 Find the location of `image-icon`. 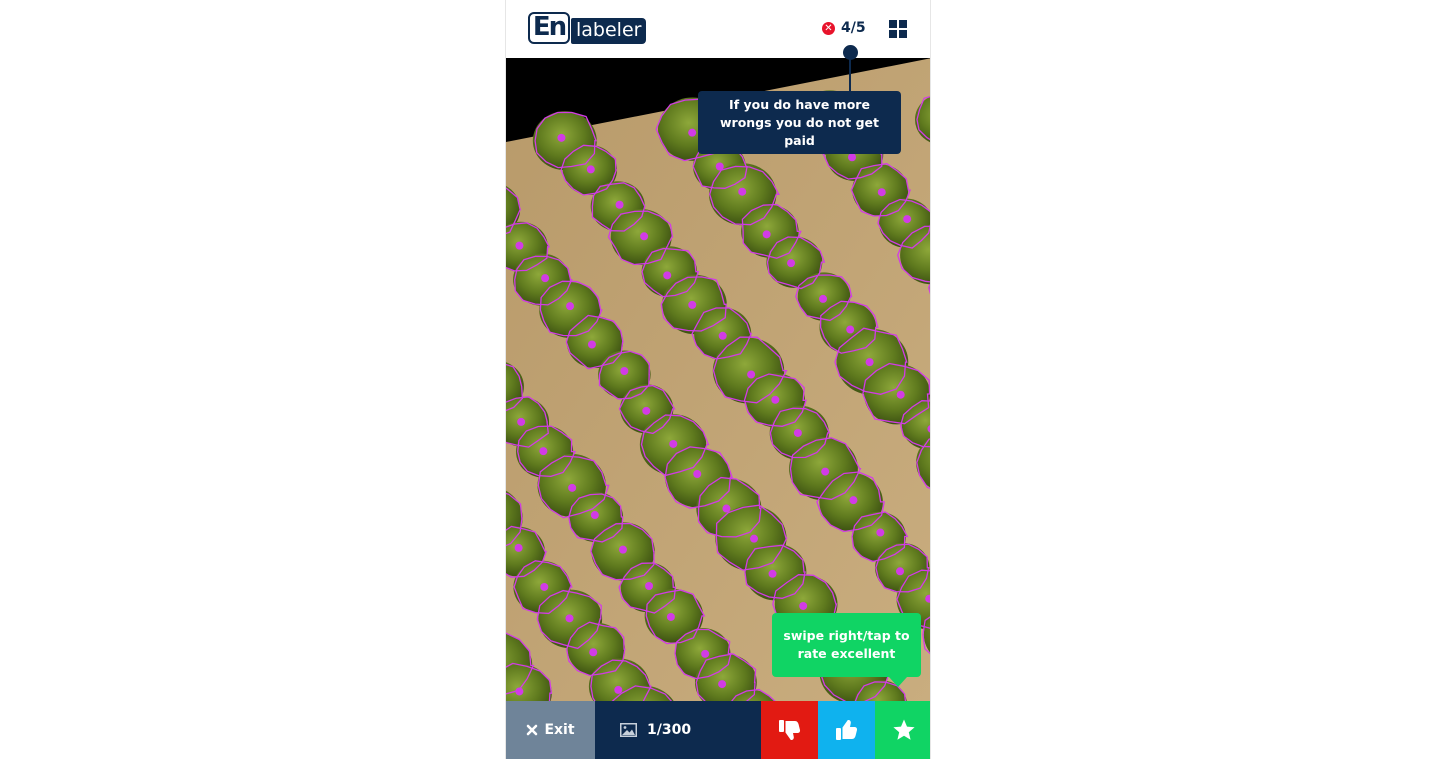

image-icon is located at coordinates (628, 730).